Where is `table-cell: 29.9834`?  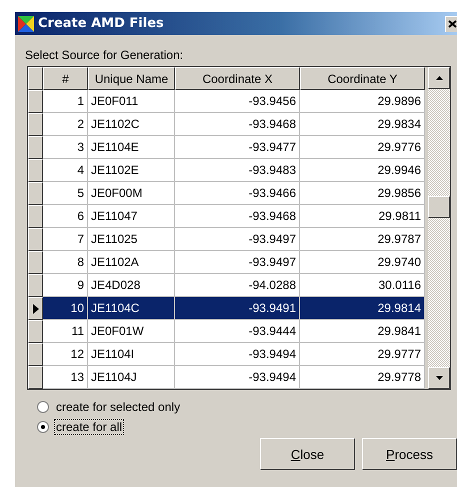 table-cell: 29.9834 is located at coordinates (362, 124).